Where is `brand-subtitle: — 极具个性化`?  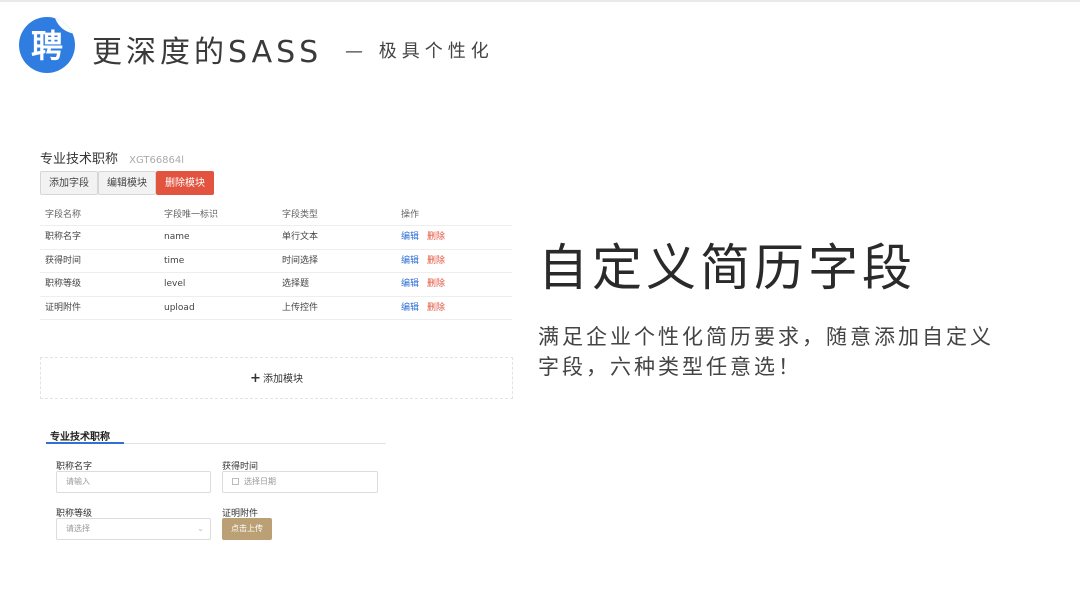 brand-subtitle: — 极具个性化 is located at coordinates (419, 51).